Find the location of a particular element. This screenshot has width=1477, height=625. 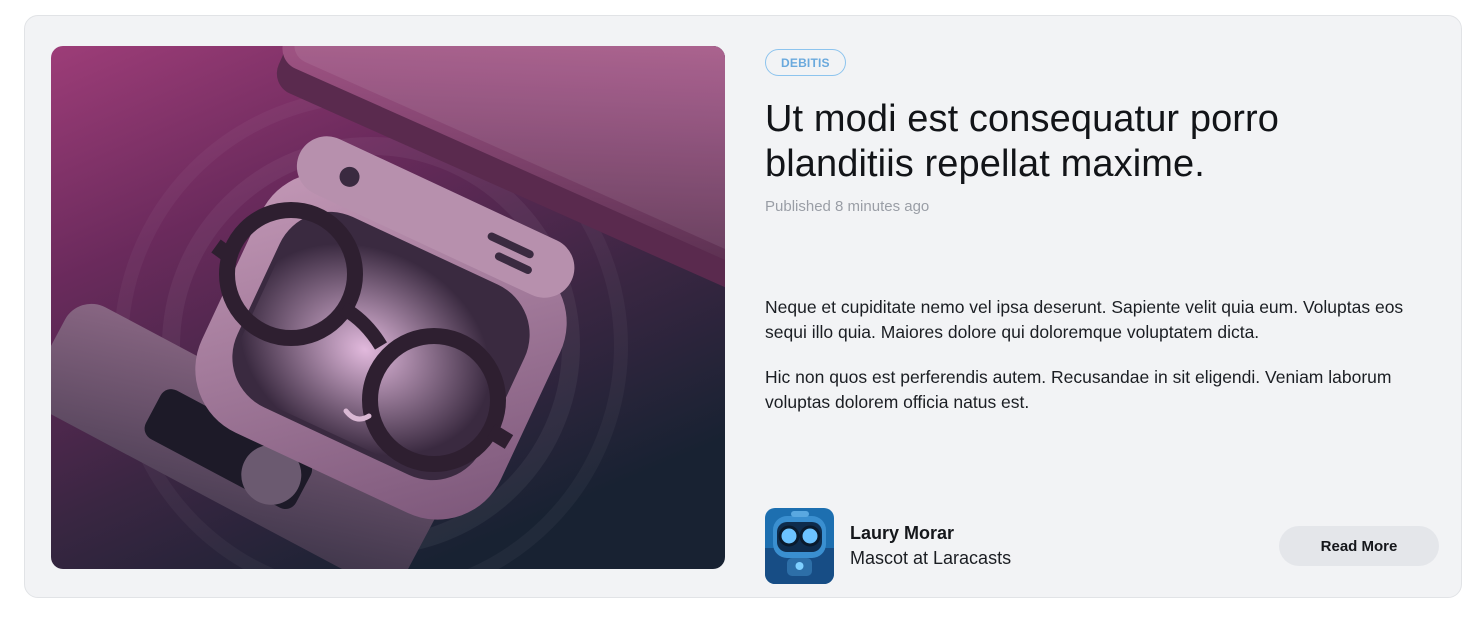

read-more-button: Read More is located at coordinates (1359, 546).